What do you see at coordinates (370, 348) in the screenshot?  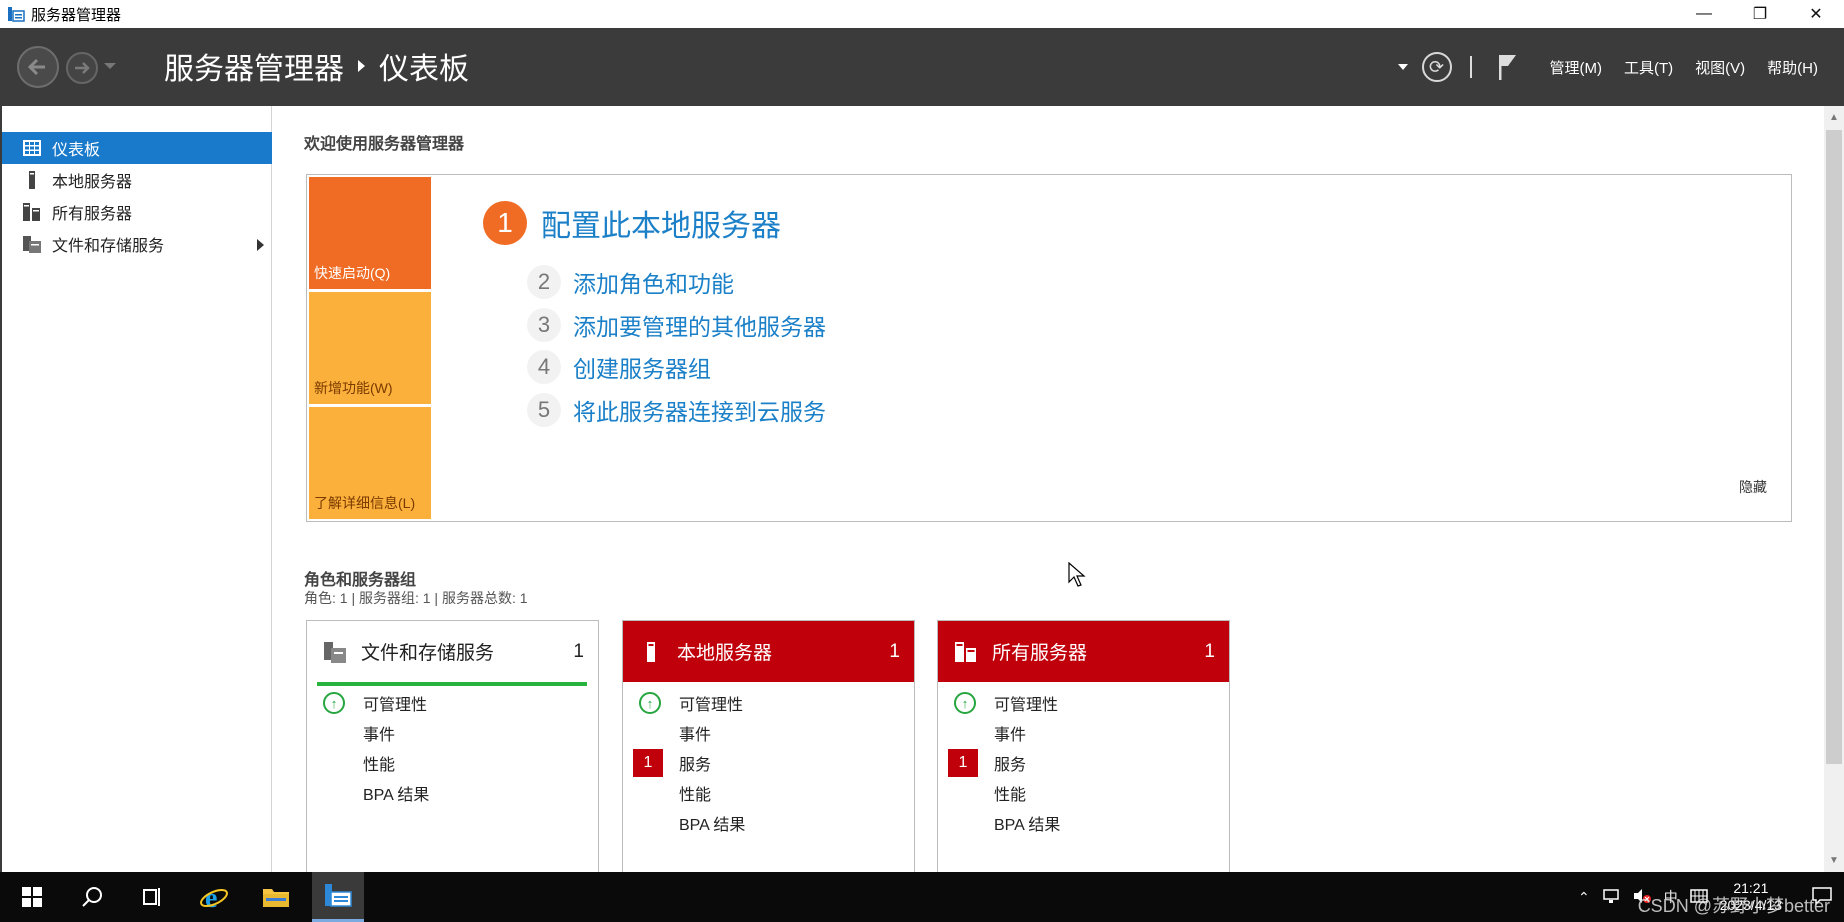 I see `tile-whats-new: 新增功能(W)` at bounding box center [370, 348].